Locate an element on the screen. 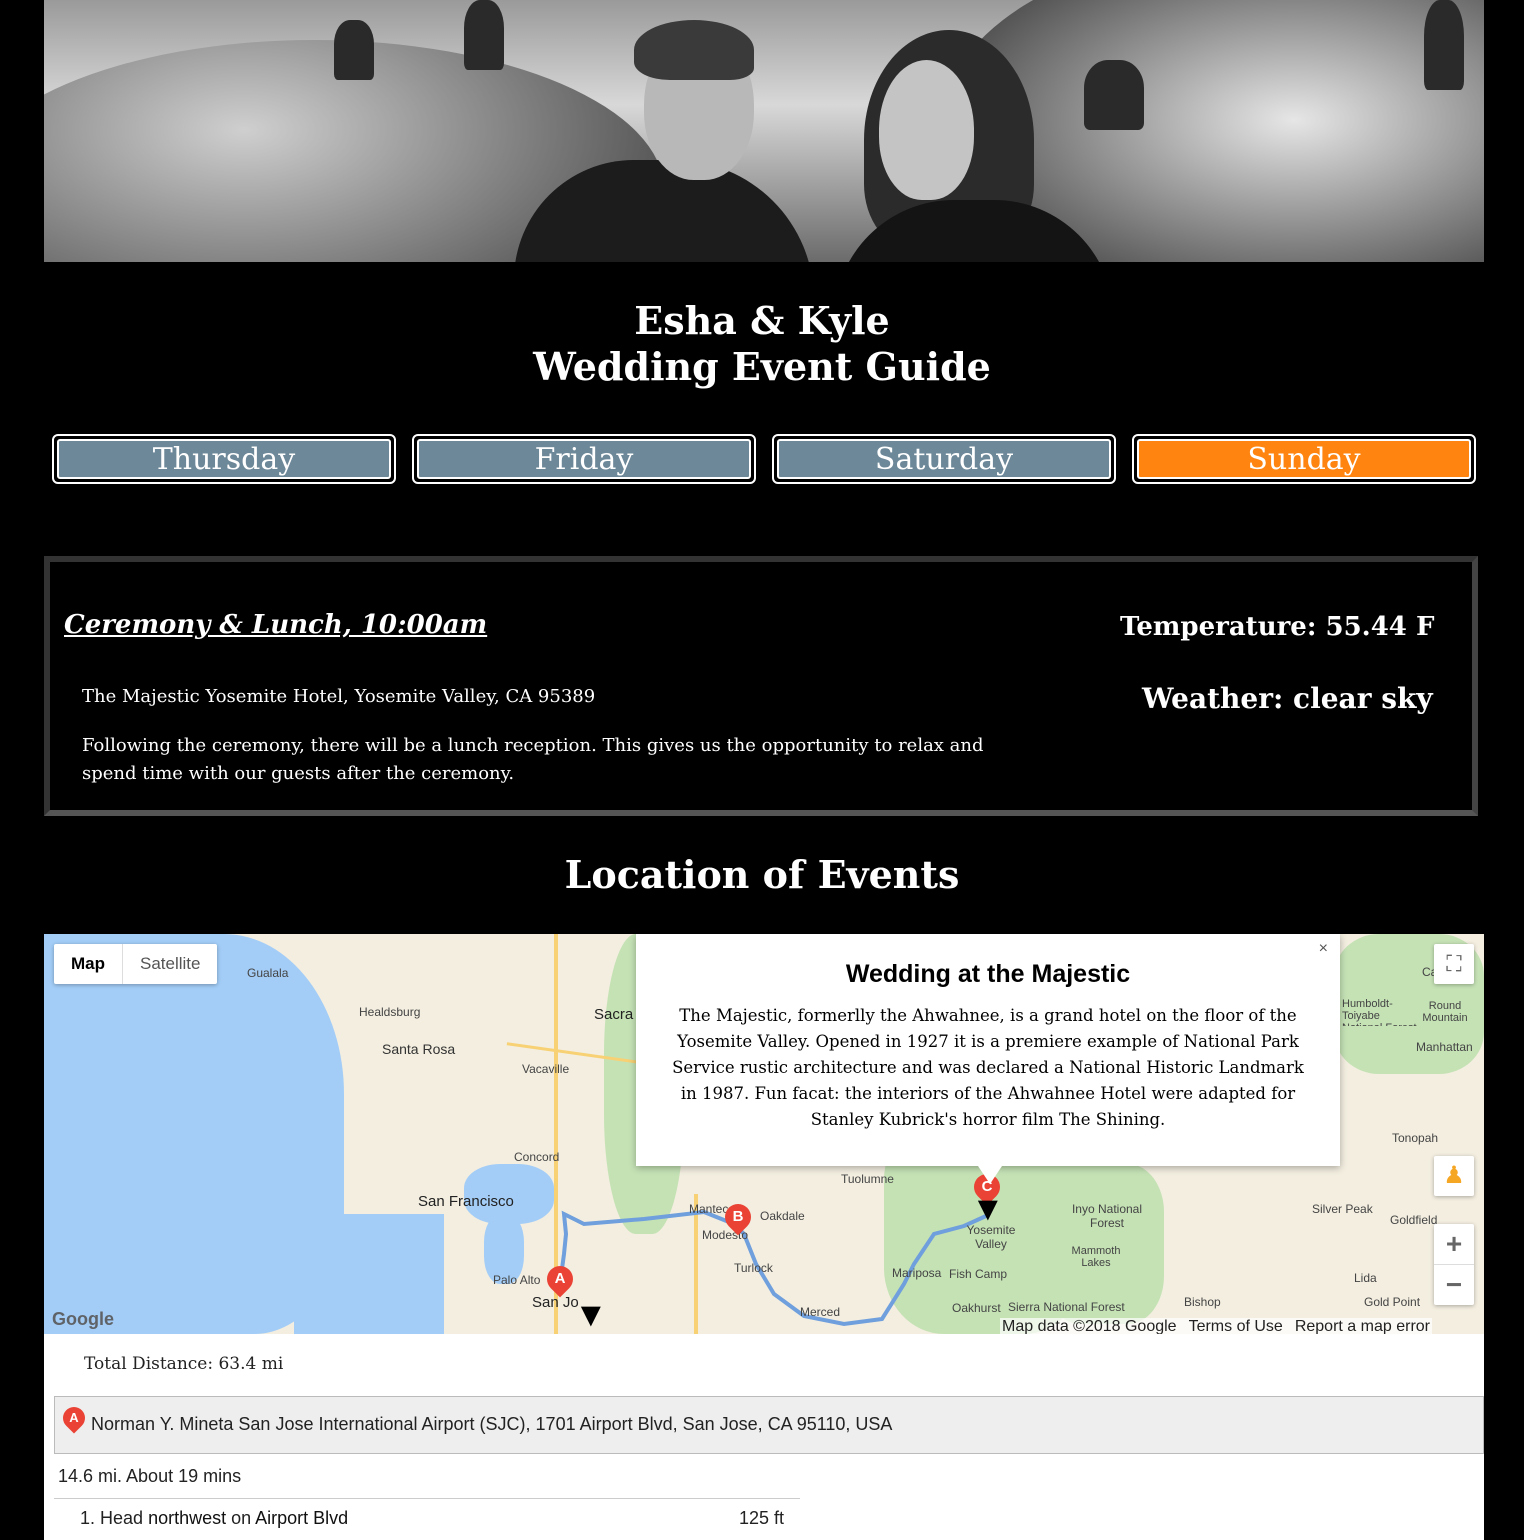  tab-friday: Friday is located at coordinates (584, 459).